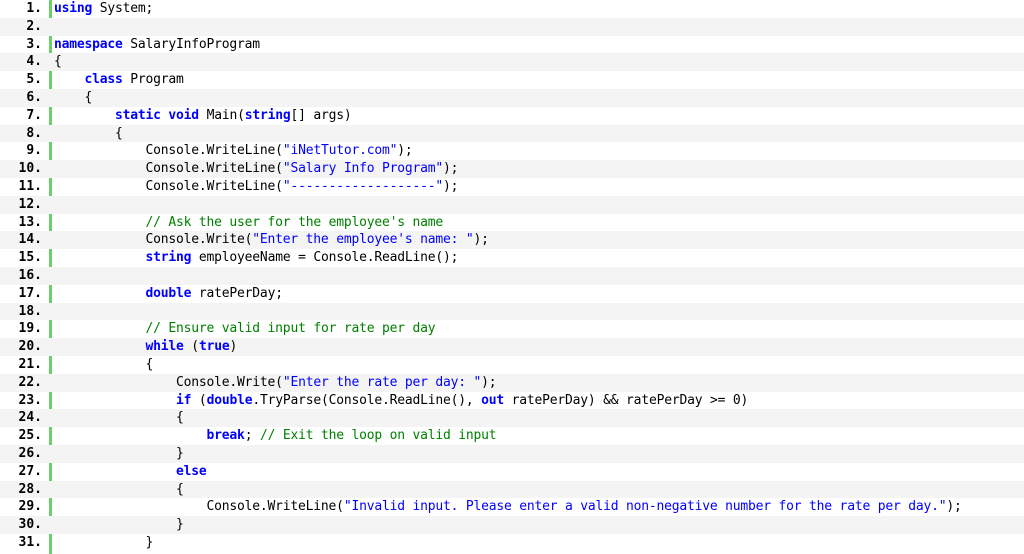 The height and width of the screenshot is (554, 1024). What do you see at coordinates (252, 436) in the screenshot?
I see `code-token: ;` at bounding box center [252, 436].